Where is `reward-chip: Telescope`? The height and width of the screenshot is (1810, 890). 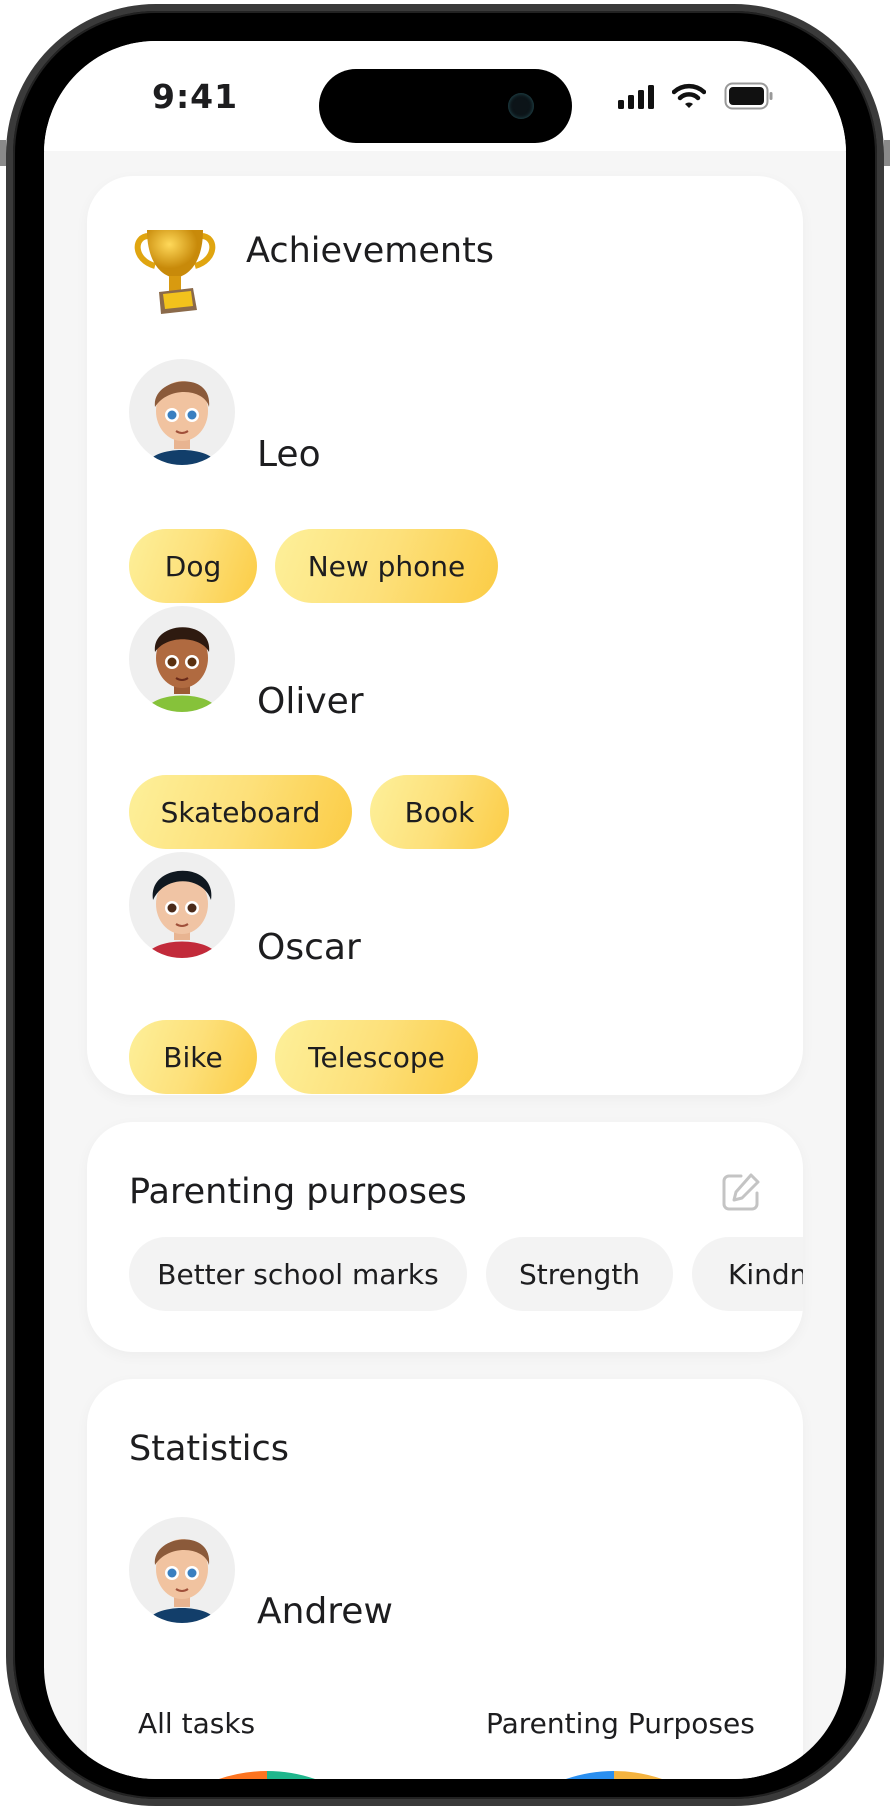
reward-chip: Telescope is located at coordinates (376, 1057).